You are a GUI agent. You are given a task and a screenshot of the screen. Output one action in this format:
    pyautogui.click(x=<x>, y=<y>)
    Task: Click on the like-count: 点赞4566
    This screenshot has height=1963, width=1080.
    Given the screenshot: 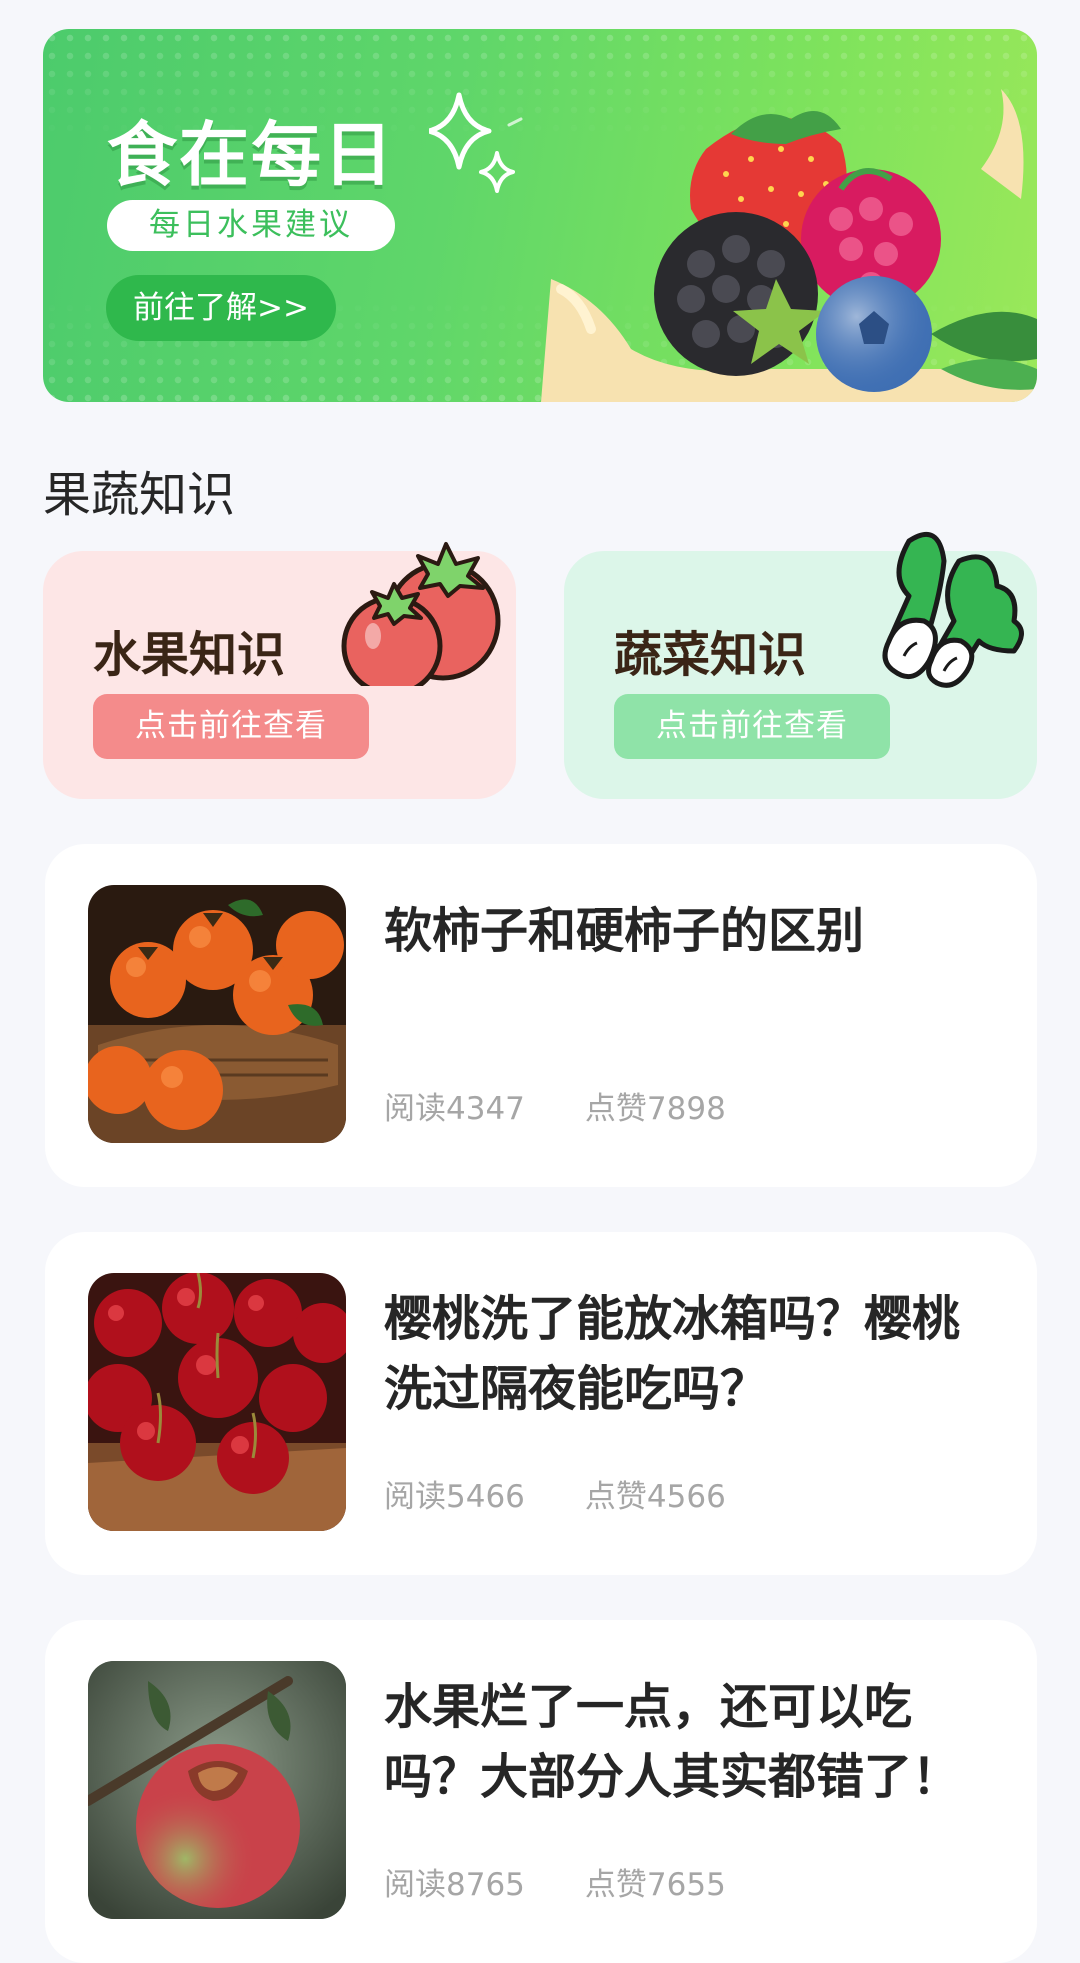 What is the action you would take?
    pyautogui.click(x=655, y=1497)
    